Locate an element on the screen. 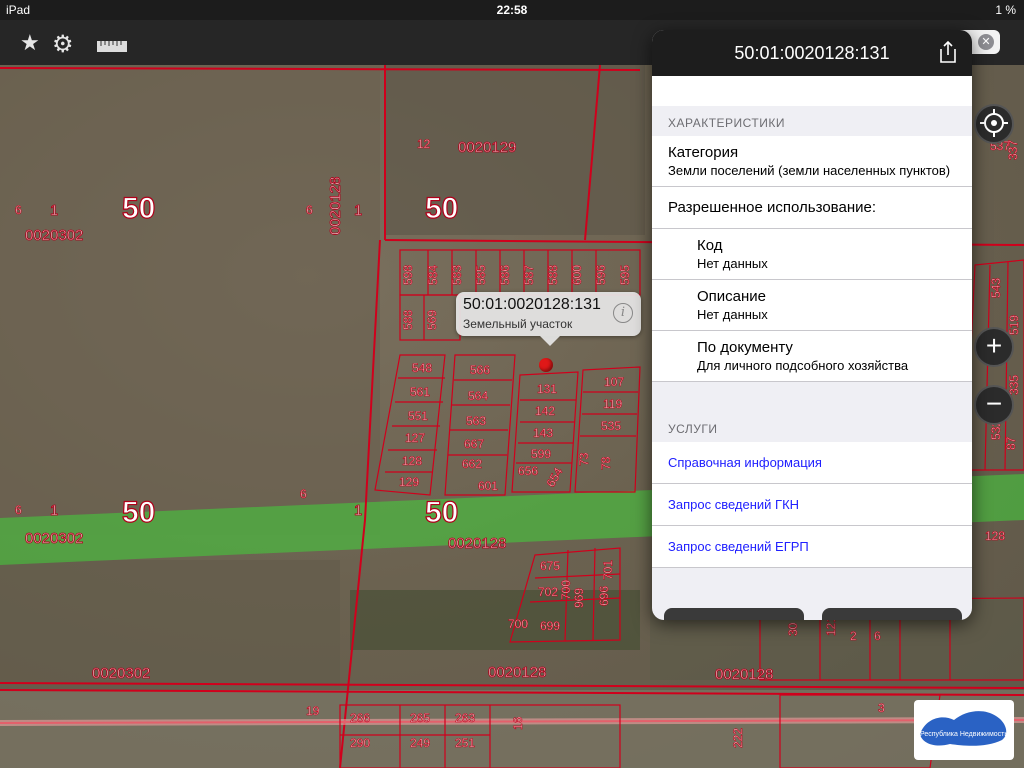 The height and width of the screenshot is (768, 1024). plot-number-label: 586 is located at coordinates (505, 275).